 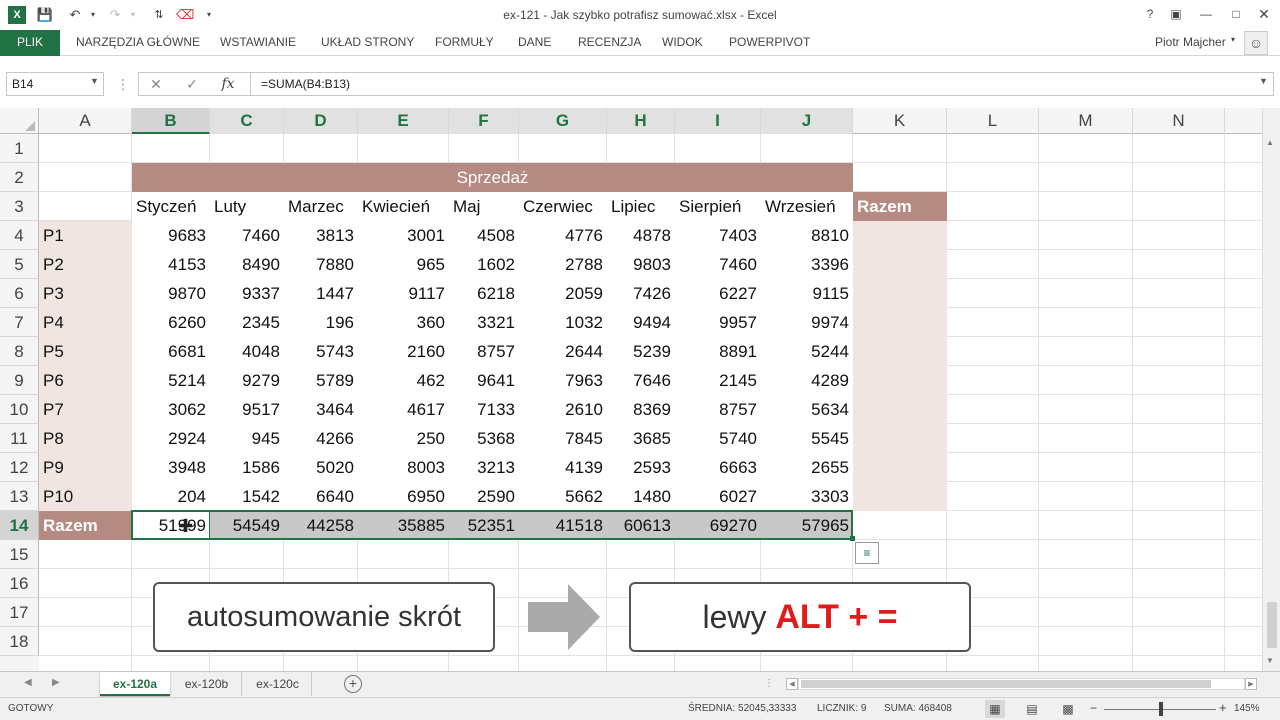 I want to click on page-layout-view-icon: ▤, so click(x=1032, y=709).